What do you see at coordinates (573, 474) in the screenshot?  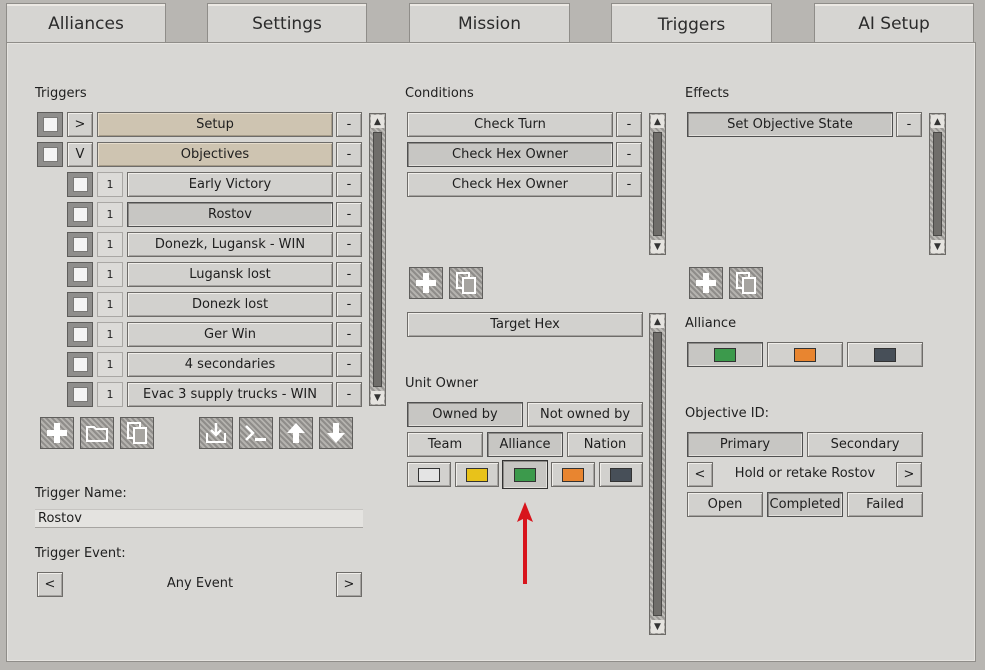 I see `color-orange-button` at bounding box center [573, 474].